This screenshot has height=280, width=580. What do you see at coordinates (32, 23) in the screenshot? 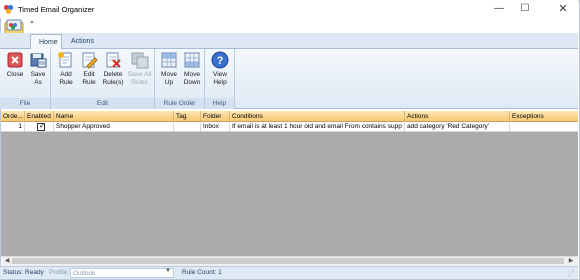
I see `quick-access-dropdown-icon: ⩡` at bounding box center [32, 23].